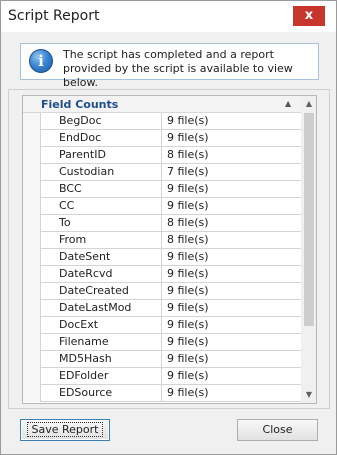  I want to click on table-row: ParentID 8 file(s), so click(162, 155).